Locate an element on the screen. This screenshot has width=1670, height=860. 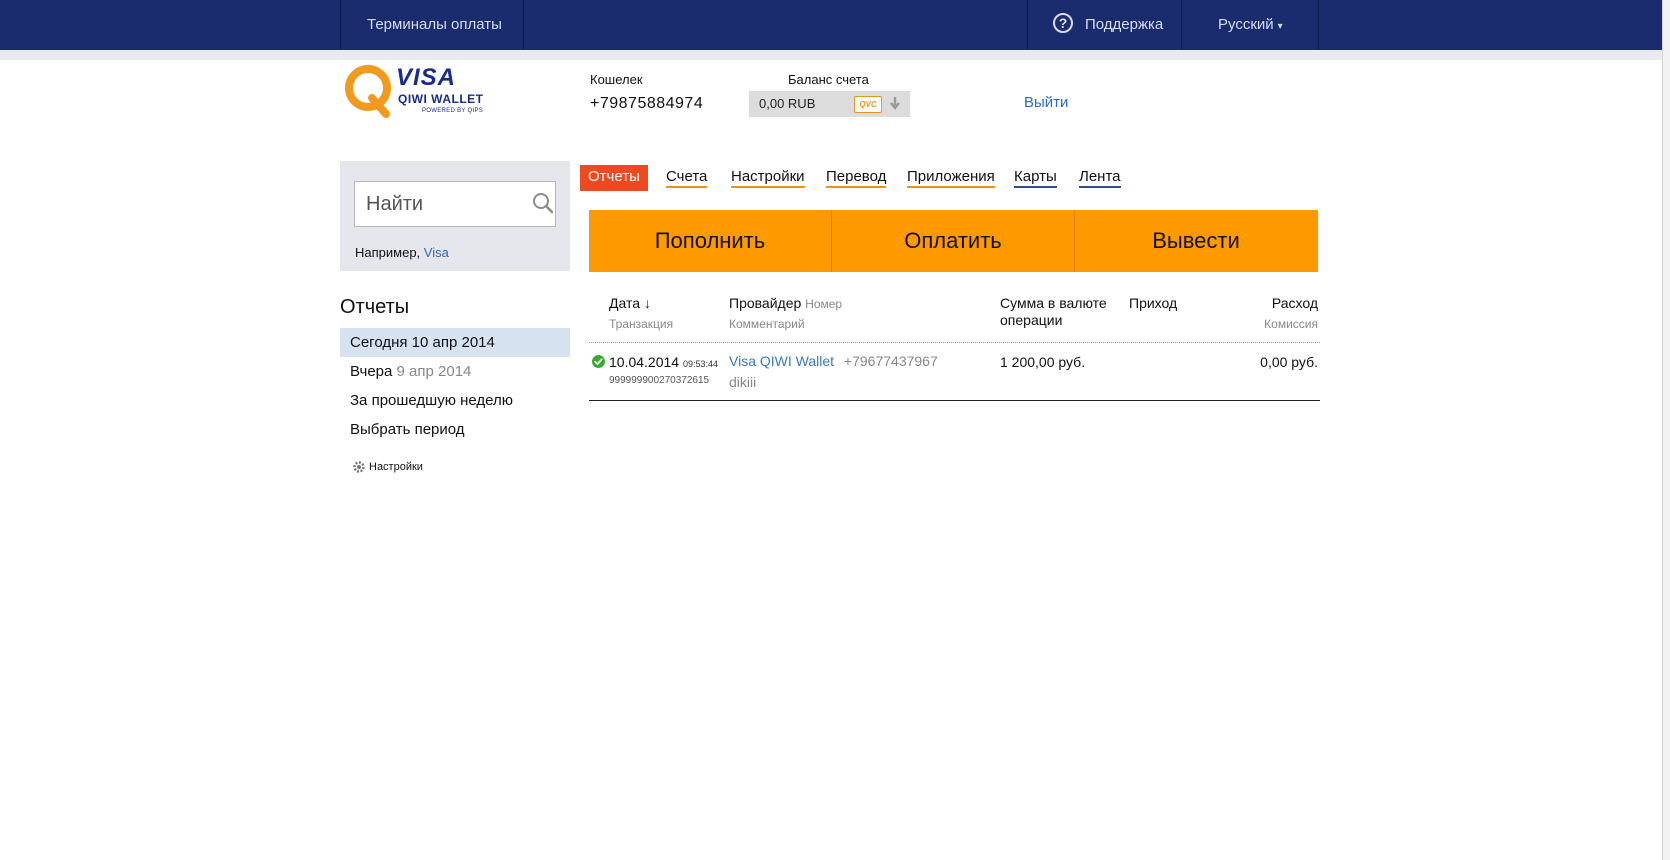
search-input is located at coordinates (455, 204).